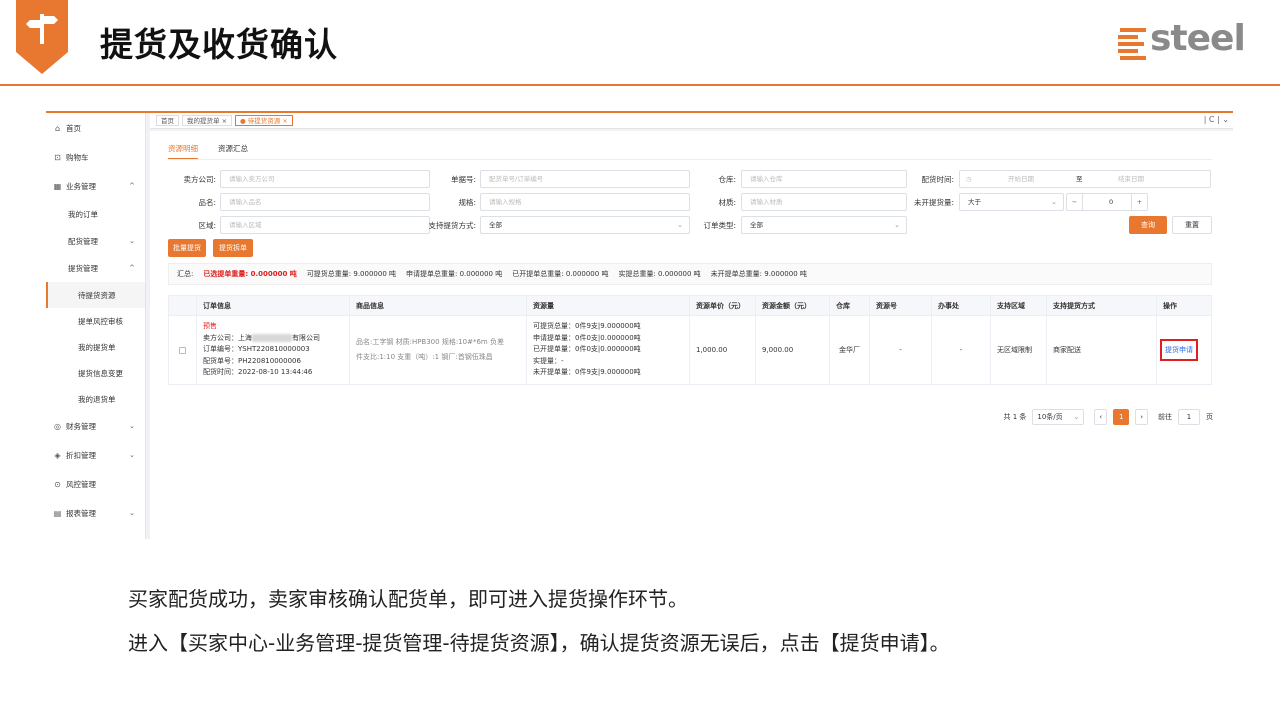  I want to click on pagination: 共 1 条 10条/页 ⌄ ‹ 1 › 前往 1 页, so click(1108, 417).